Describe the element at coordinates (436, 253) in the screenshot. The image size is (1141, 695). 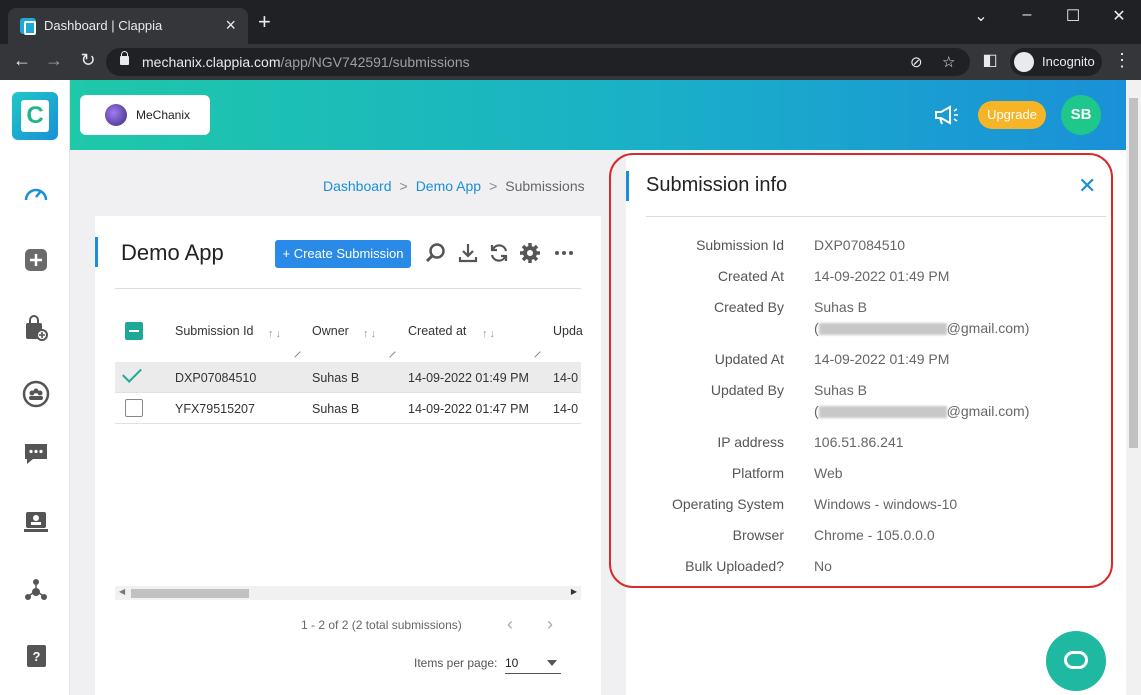
I see `search-icon` at that location.